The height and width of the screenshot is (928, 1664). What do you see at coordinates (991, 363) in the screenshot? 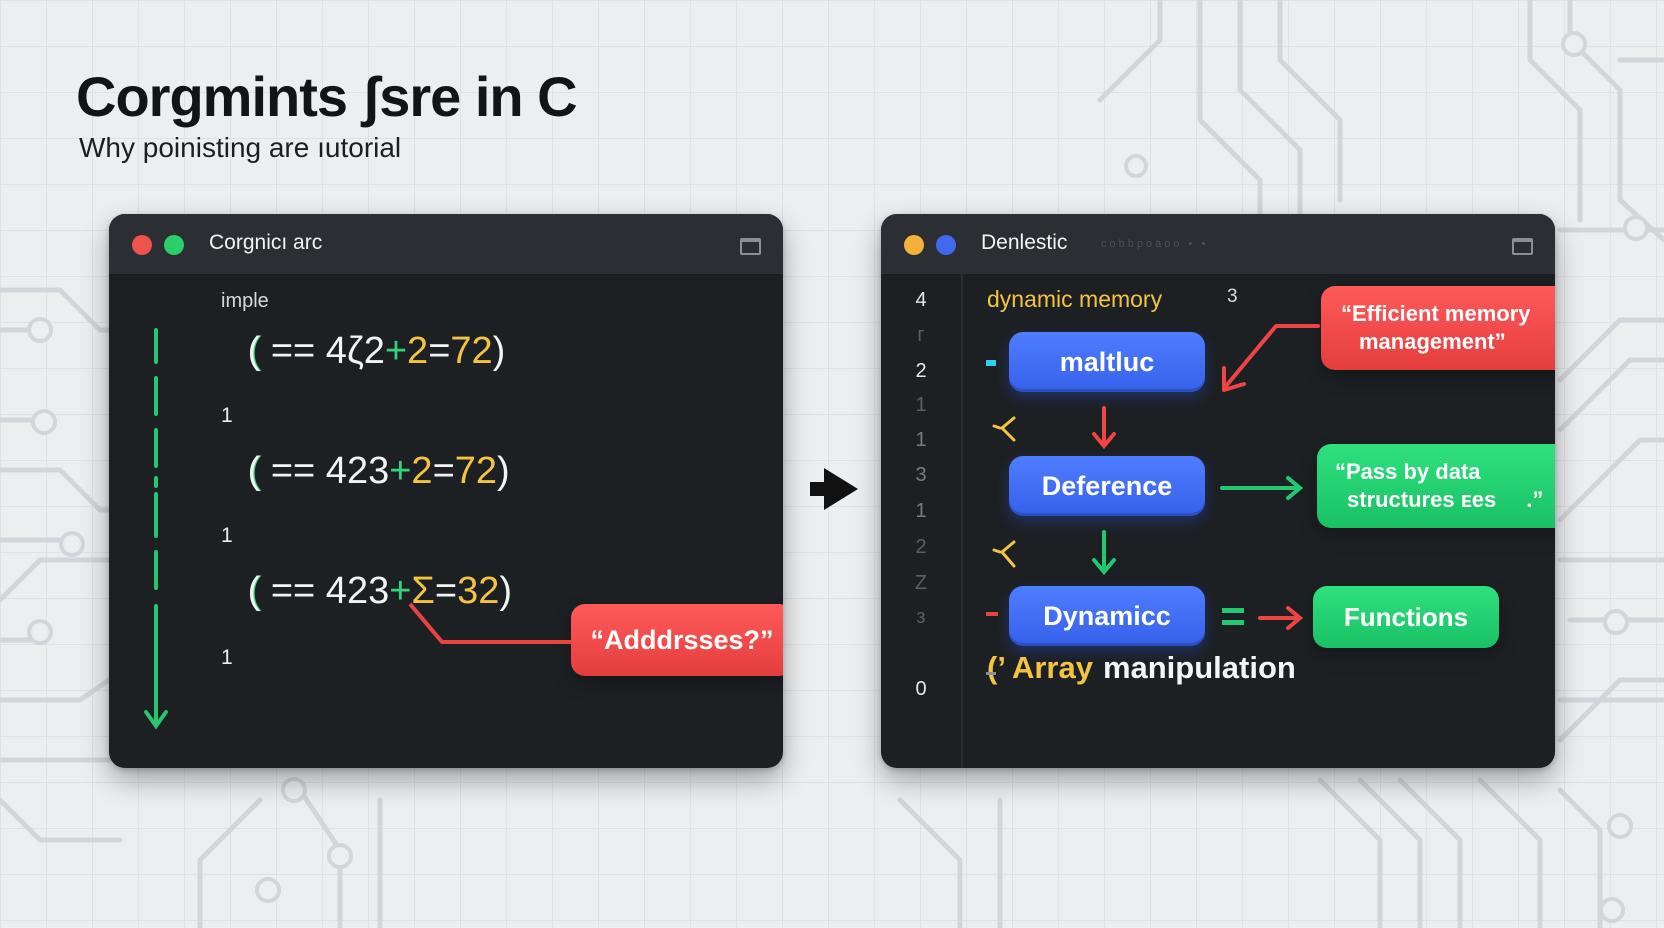
I see `cursor-marker` at bounding box center [991, 363].